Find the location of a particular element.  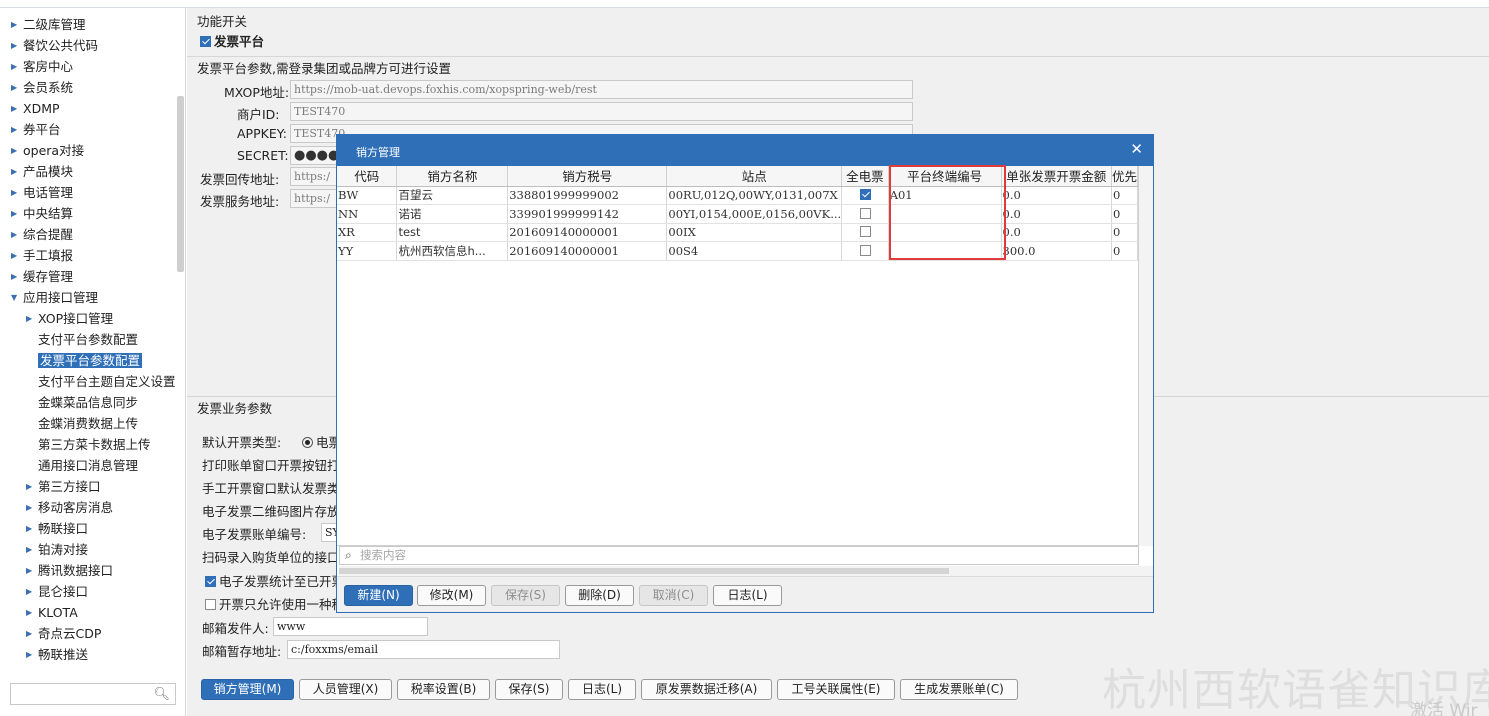

sidebar-item: ▶ XDMP is located at coordinates (35, 108).